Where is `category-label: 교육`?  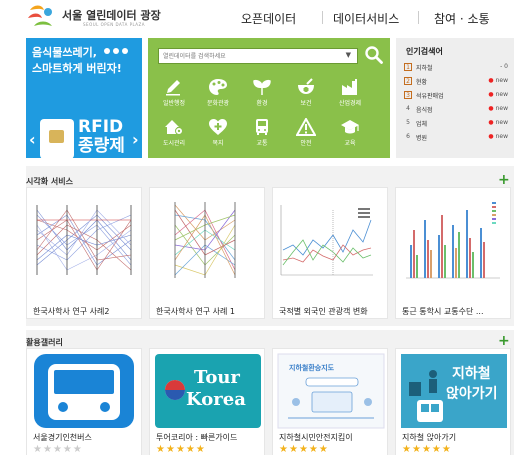
category-label: 교육 is located at coordinates (350, 143).